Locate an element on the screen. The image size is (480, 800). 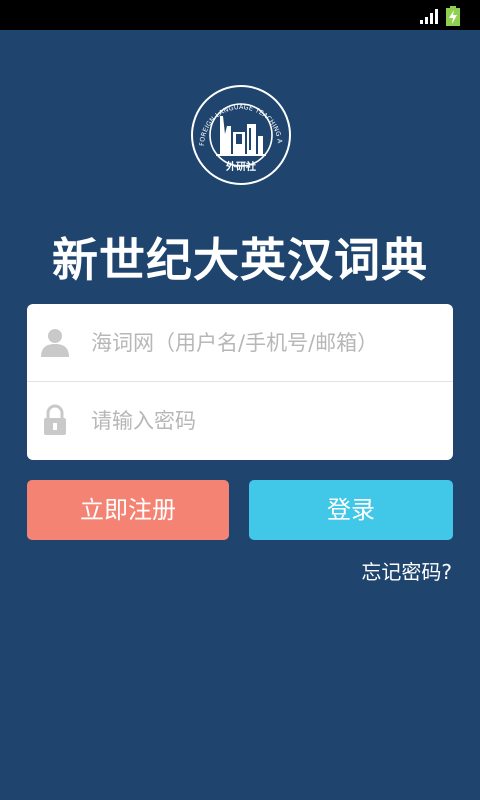
username-row is located at coordinates (240, 342).